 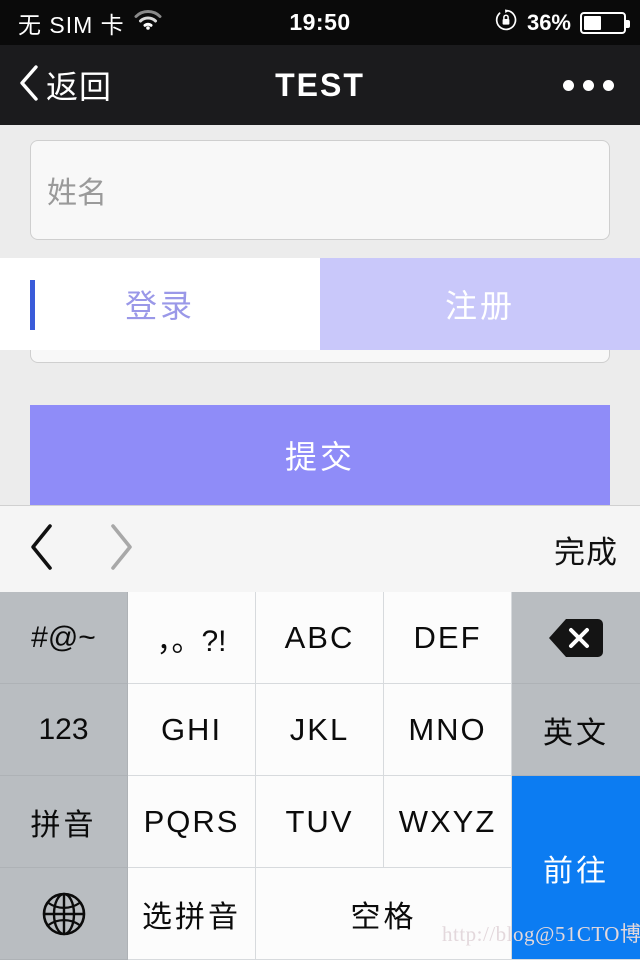 I want to click on key-globe, so click(x=64, y=914).